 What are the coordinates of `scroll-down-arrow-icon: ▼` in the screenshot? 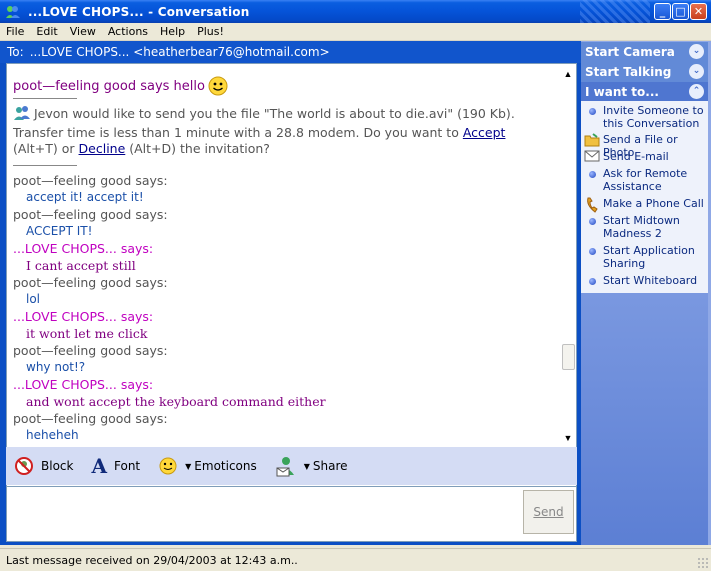 It's located at (568, 438).